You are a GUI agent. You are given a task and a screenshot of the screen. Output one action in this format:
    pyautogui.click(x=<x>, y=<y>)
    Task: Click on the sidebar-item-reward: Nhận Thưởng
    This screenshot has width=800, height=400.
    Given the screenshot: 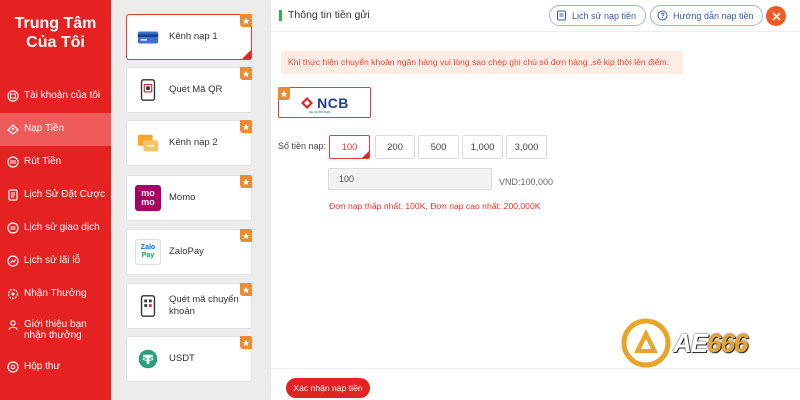 What is the action you would take?
    pyautogui.click(x=55, y=294)
    